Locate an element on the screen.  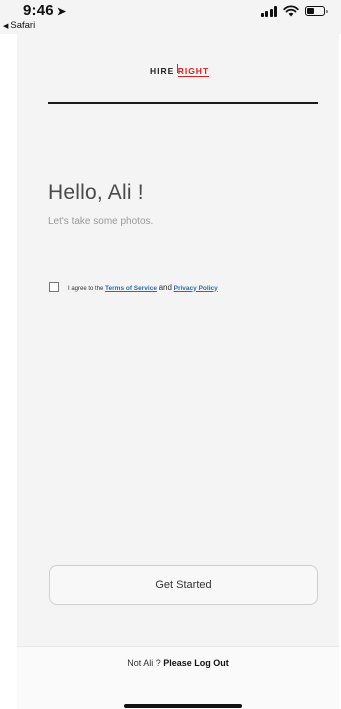
status-bar: 9:46 ➤ ◀ Safari is located at coordinates (170, 17).